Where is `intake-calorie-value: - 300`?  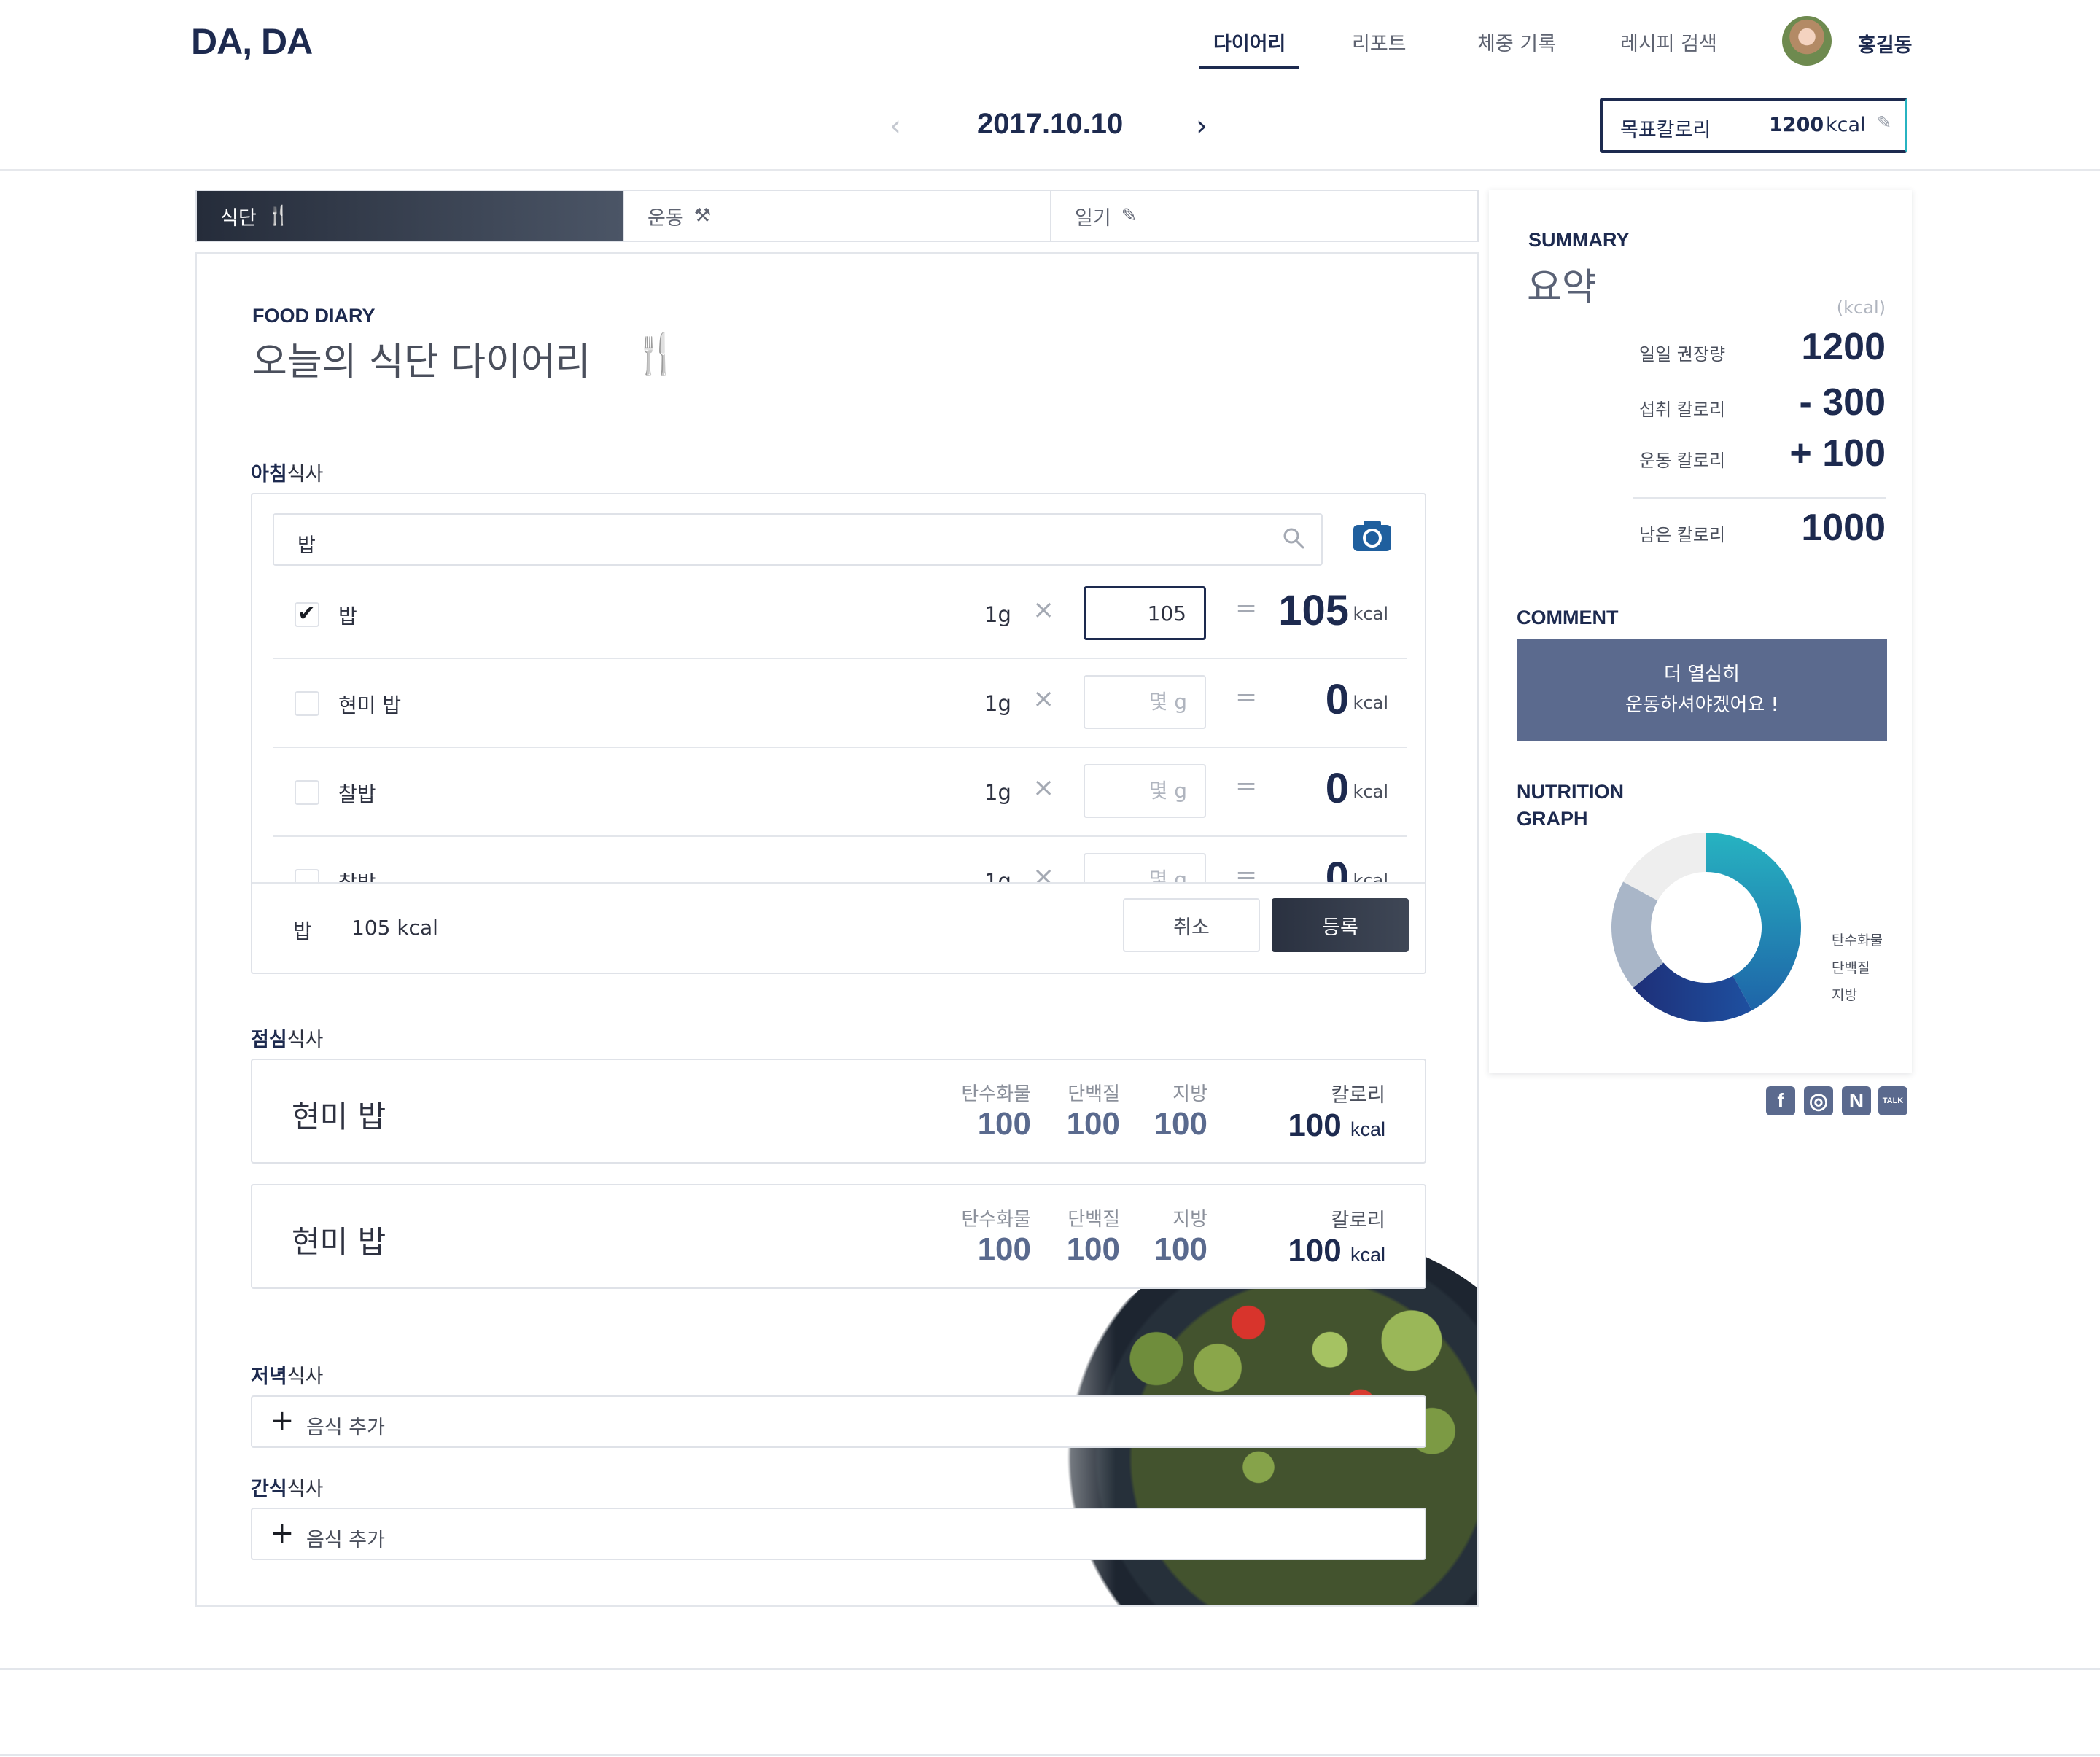
intake-calorie-value: - 300 is located at coordinates (1842, 402).